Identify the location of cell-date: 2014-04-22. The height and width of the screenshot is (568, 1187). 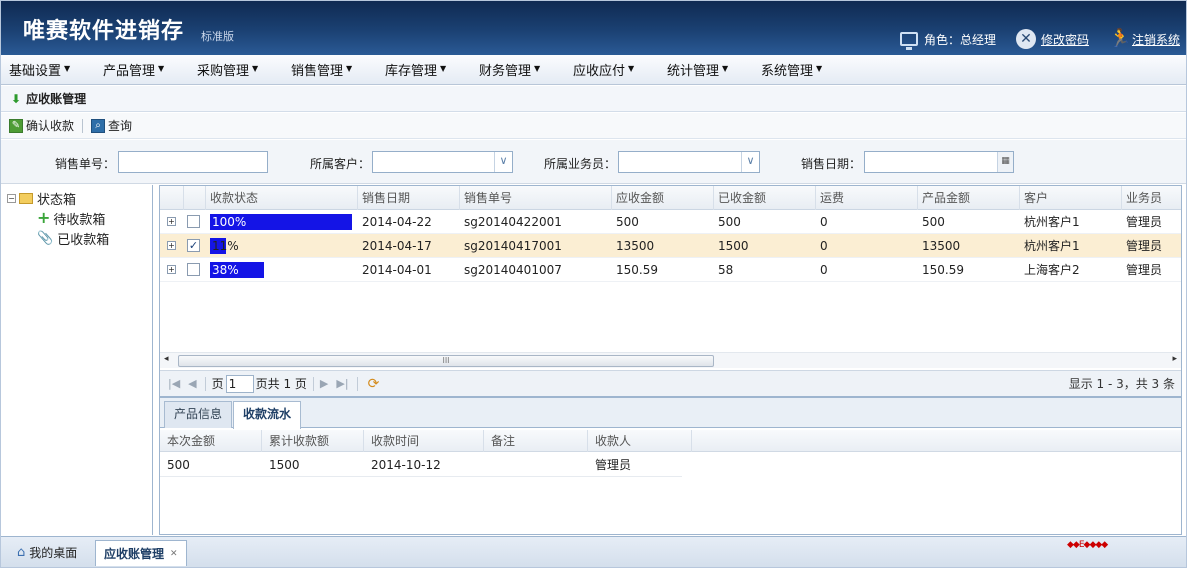
(397, 222).